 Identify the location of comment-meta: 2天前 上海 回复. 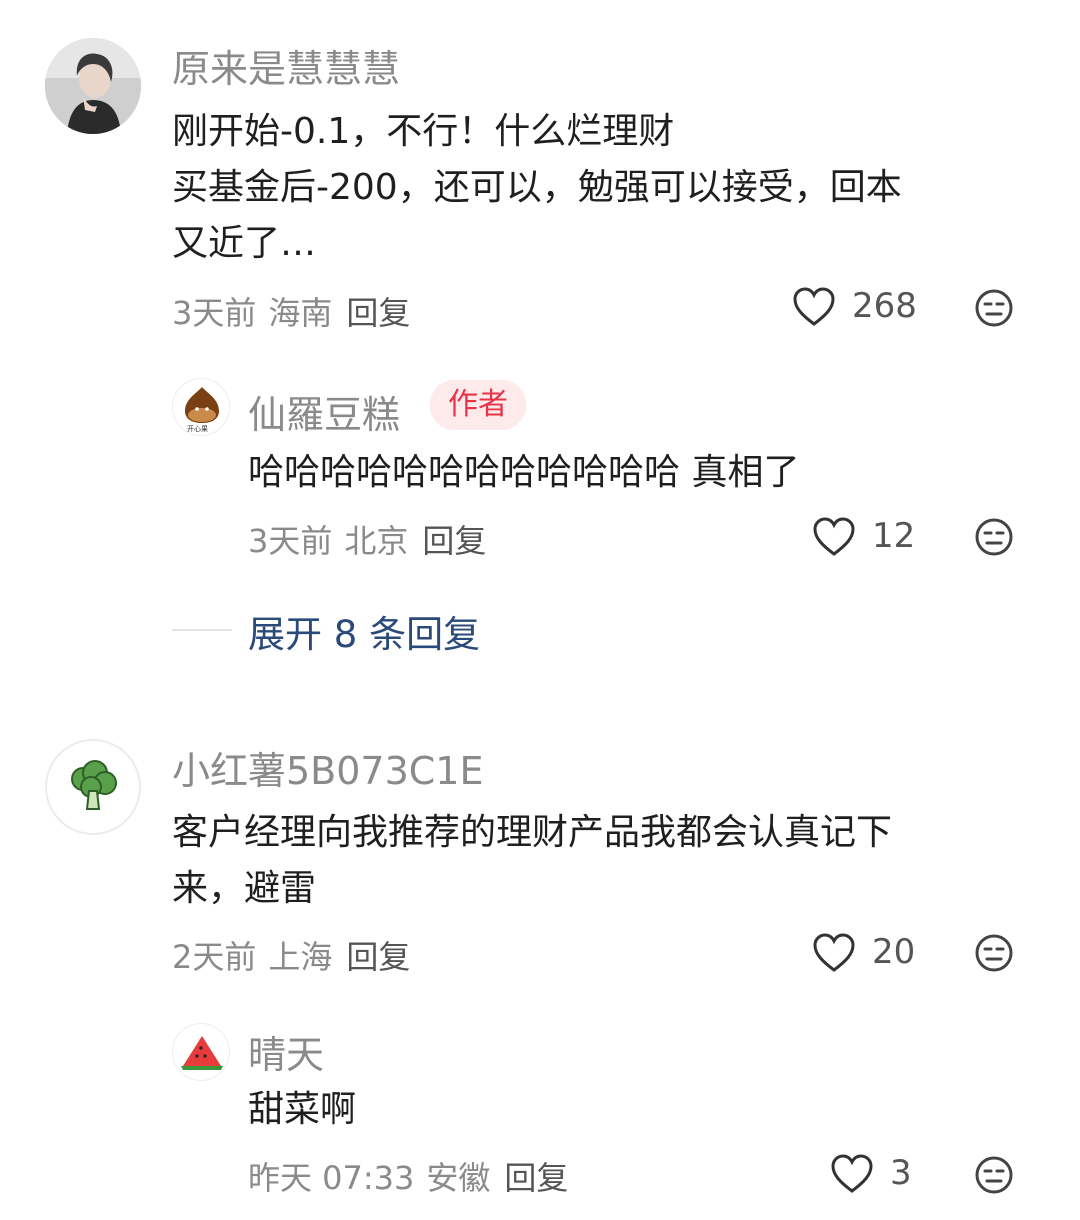
(291, 955).